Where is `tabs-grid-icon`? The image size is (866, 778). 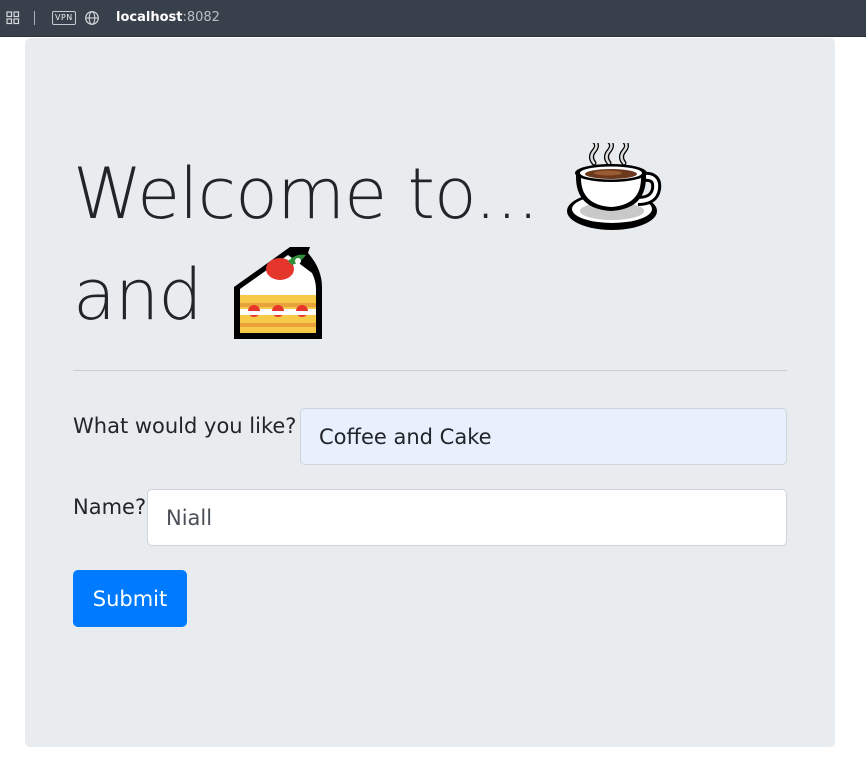 tabs-grid-icon is located at coordinates (13, 18).